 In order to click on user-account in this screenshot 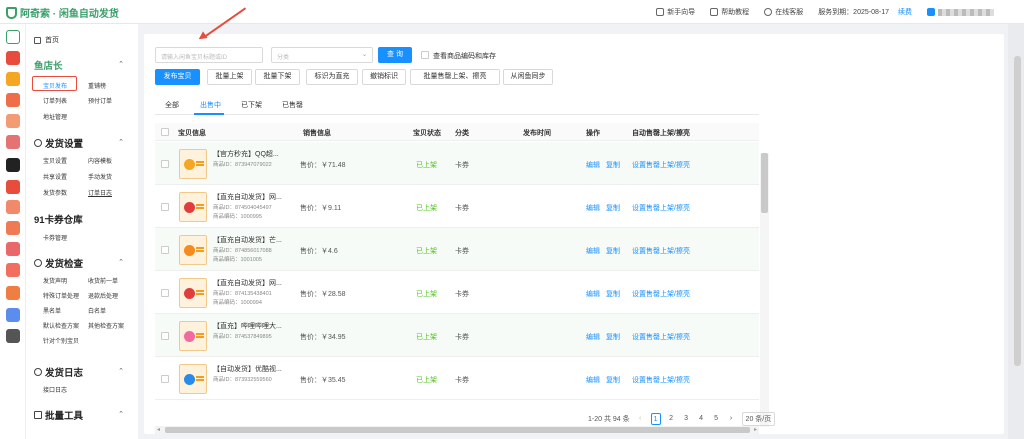, I will do `click(960, 12)`.